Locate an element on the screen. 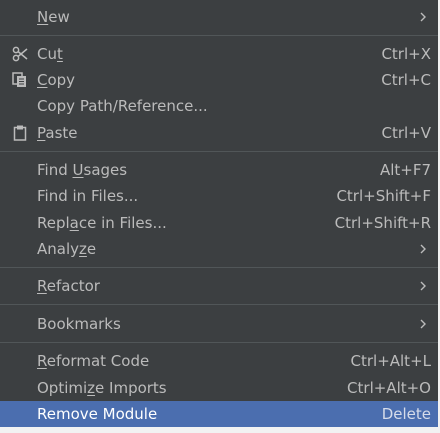  clipboard-icon is located at coordinates (20, 133).